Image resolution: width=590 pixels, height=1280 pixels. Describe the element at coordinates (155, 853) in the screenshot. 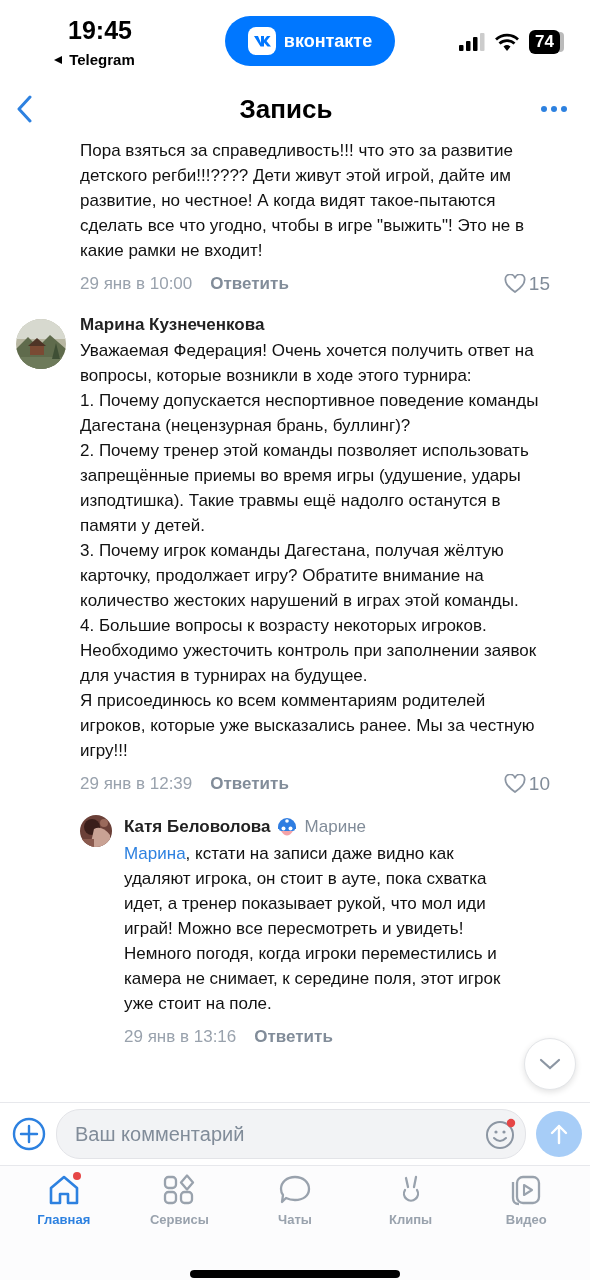

I see `mention-link: Марина` at that location.